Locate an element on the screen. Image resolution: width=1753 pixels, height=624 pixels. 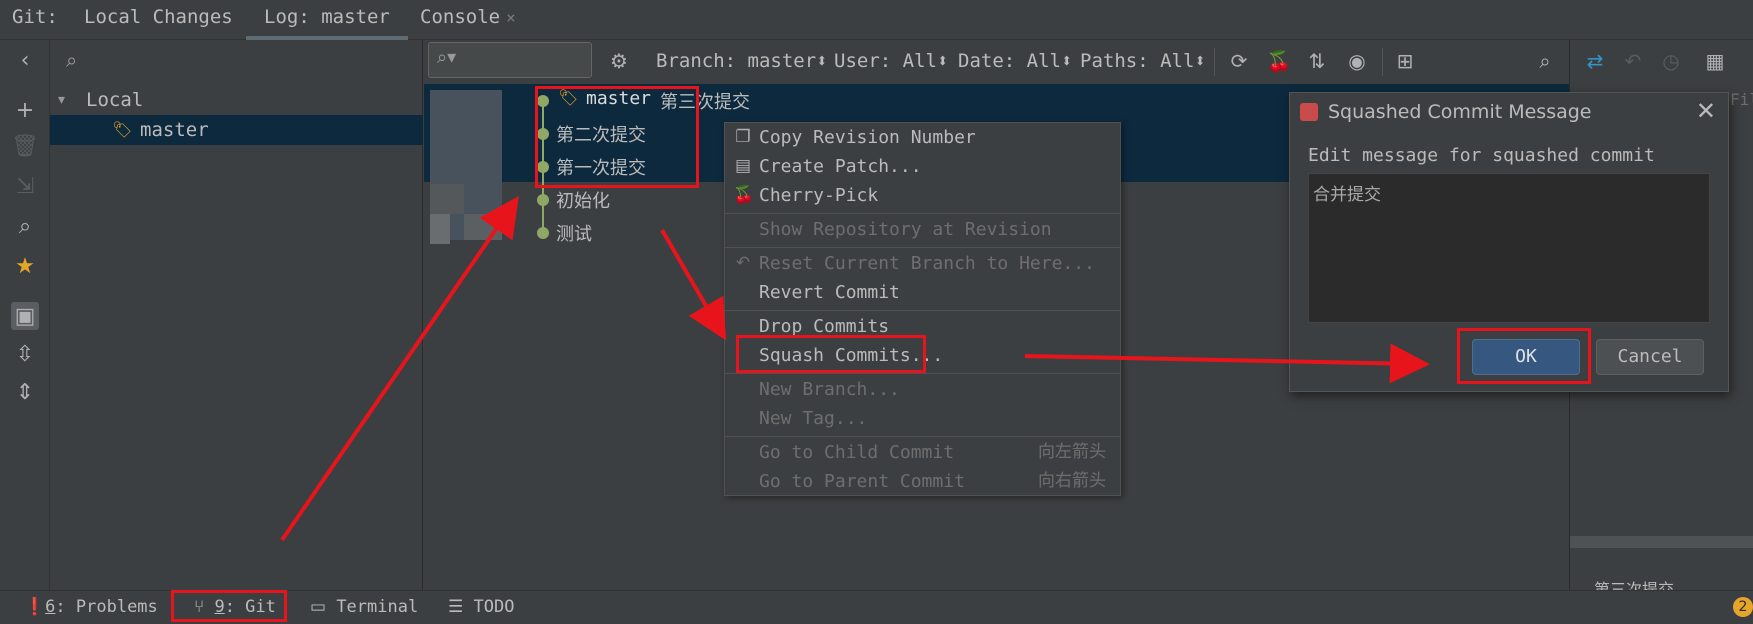
user-filter-label: User: All is located at coordinates (885, 61).